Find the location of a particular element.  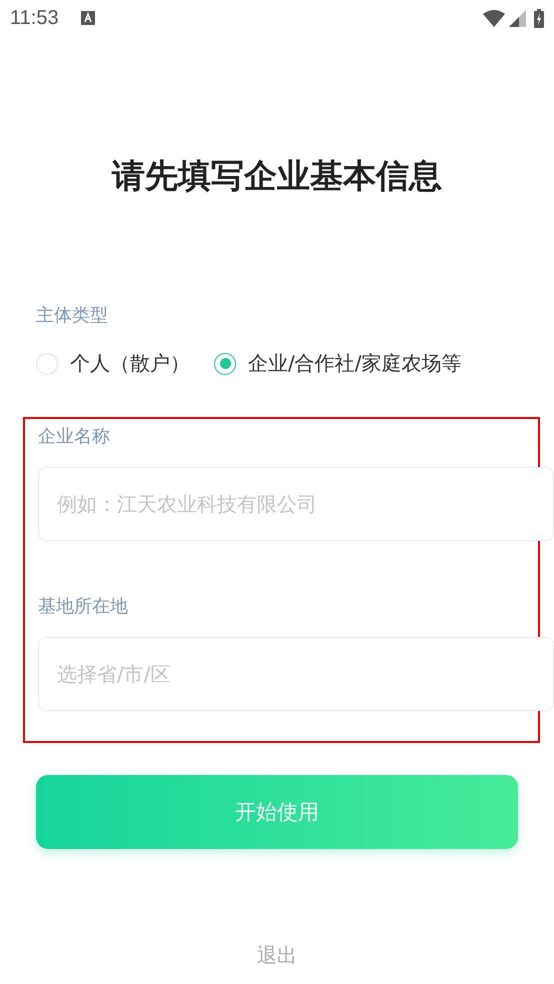

signal-icon is located at coordinates (517, 18).